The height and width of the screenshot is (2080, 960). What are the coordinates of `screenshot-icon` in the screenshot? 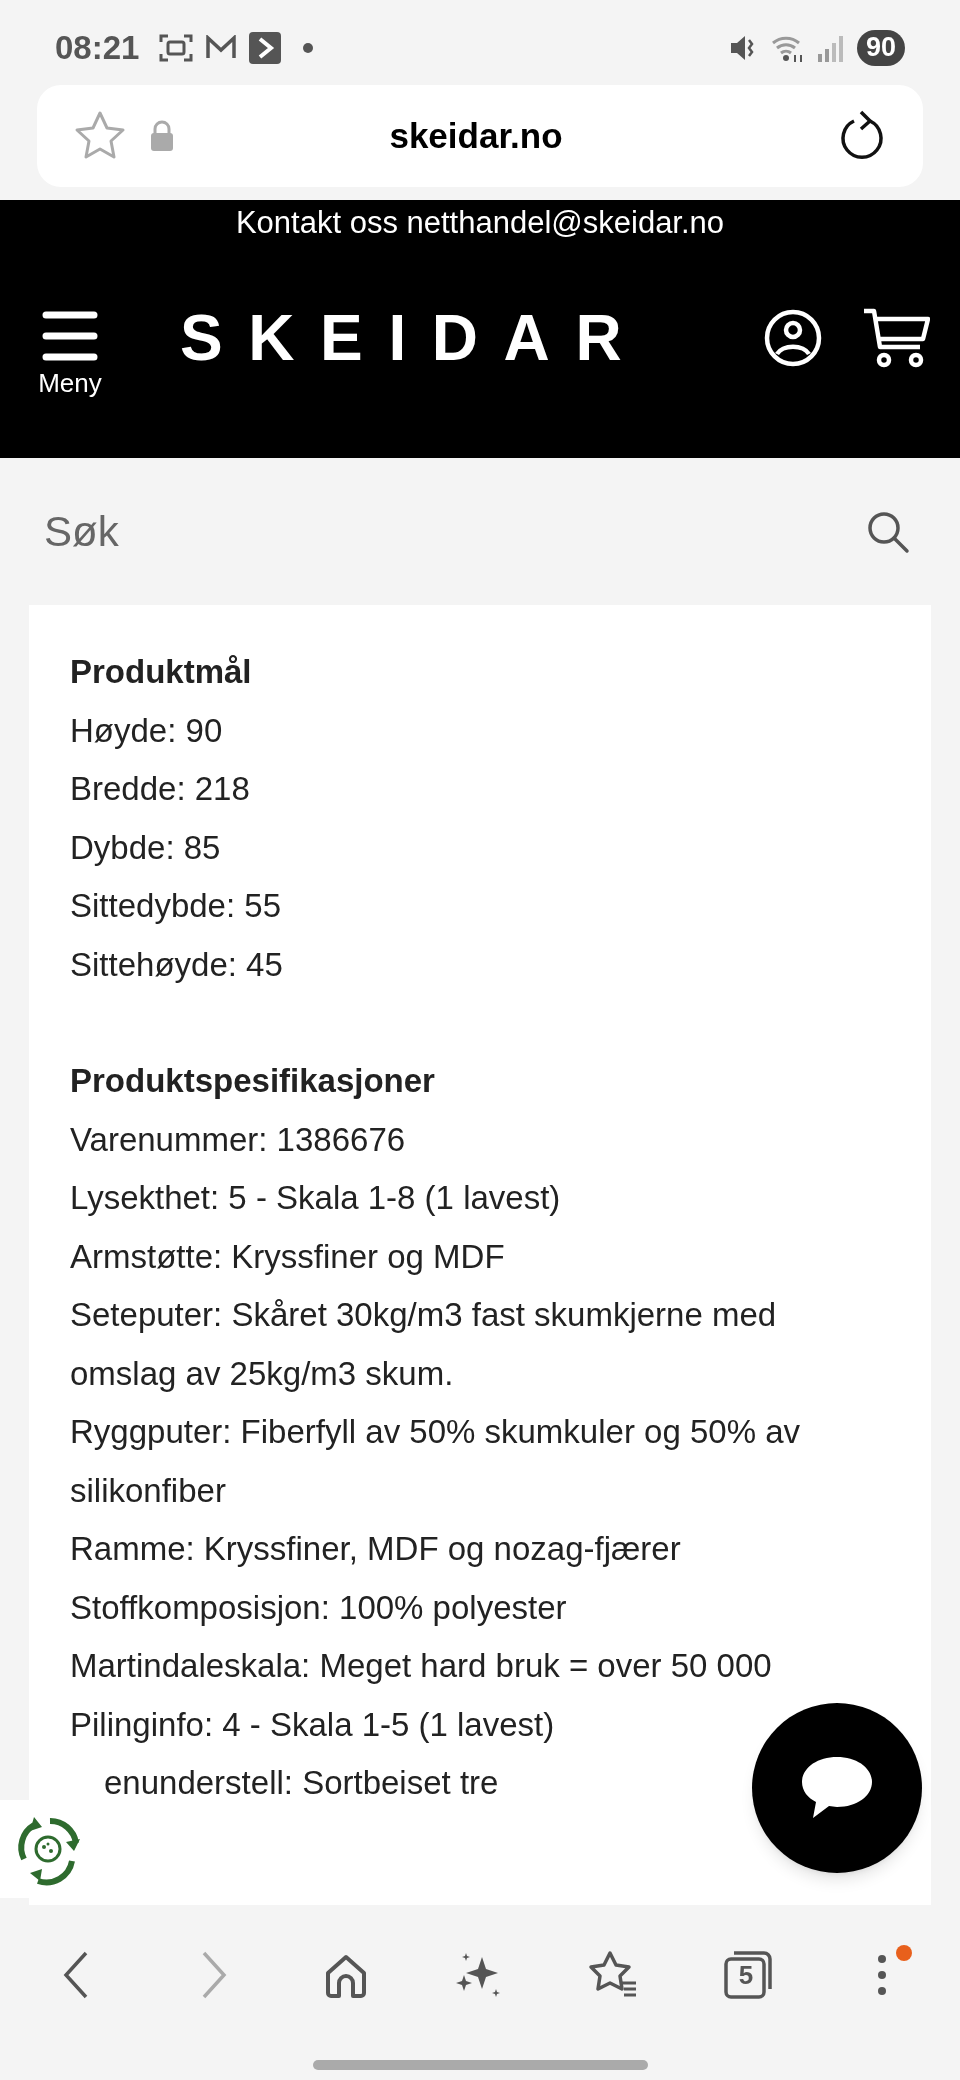 It's located at (176, 47).